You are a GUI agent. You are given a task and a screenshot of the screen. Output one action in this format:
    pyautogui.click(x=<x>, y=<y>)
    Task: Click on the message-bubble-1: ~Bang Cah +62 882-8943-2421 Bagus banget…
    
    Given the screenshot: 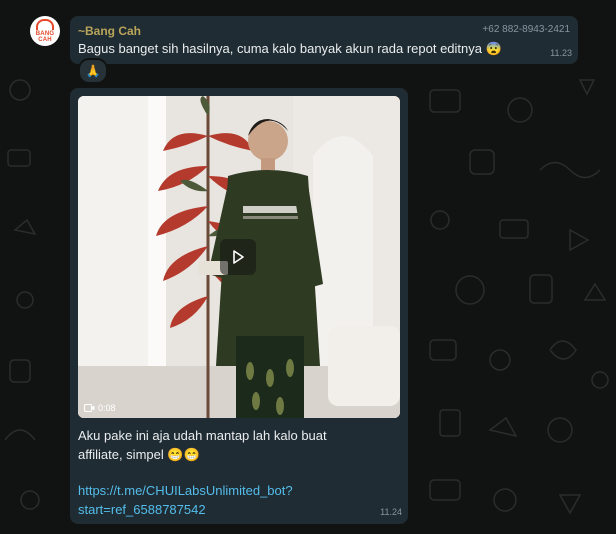 What is the action you would take?
    pyautogui.click(x=324, y=40)
    